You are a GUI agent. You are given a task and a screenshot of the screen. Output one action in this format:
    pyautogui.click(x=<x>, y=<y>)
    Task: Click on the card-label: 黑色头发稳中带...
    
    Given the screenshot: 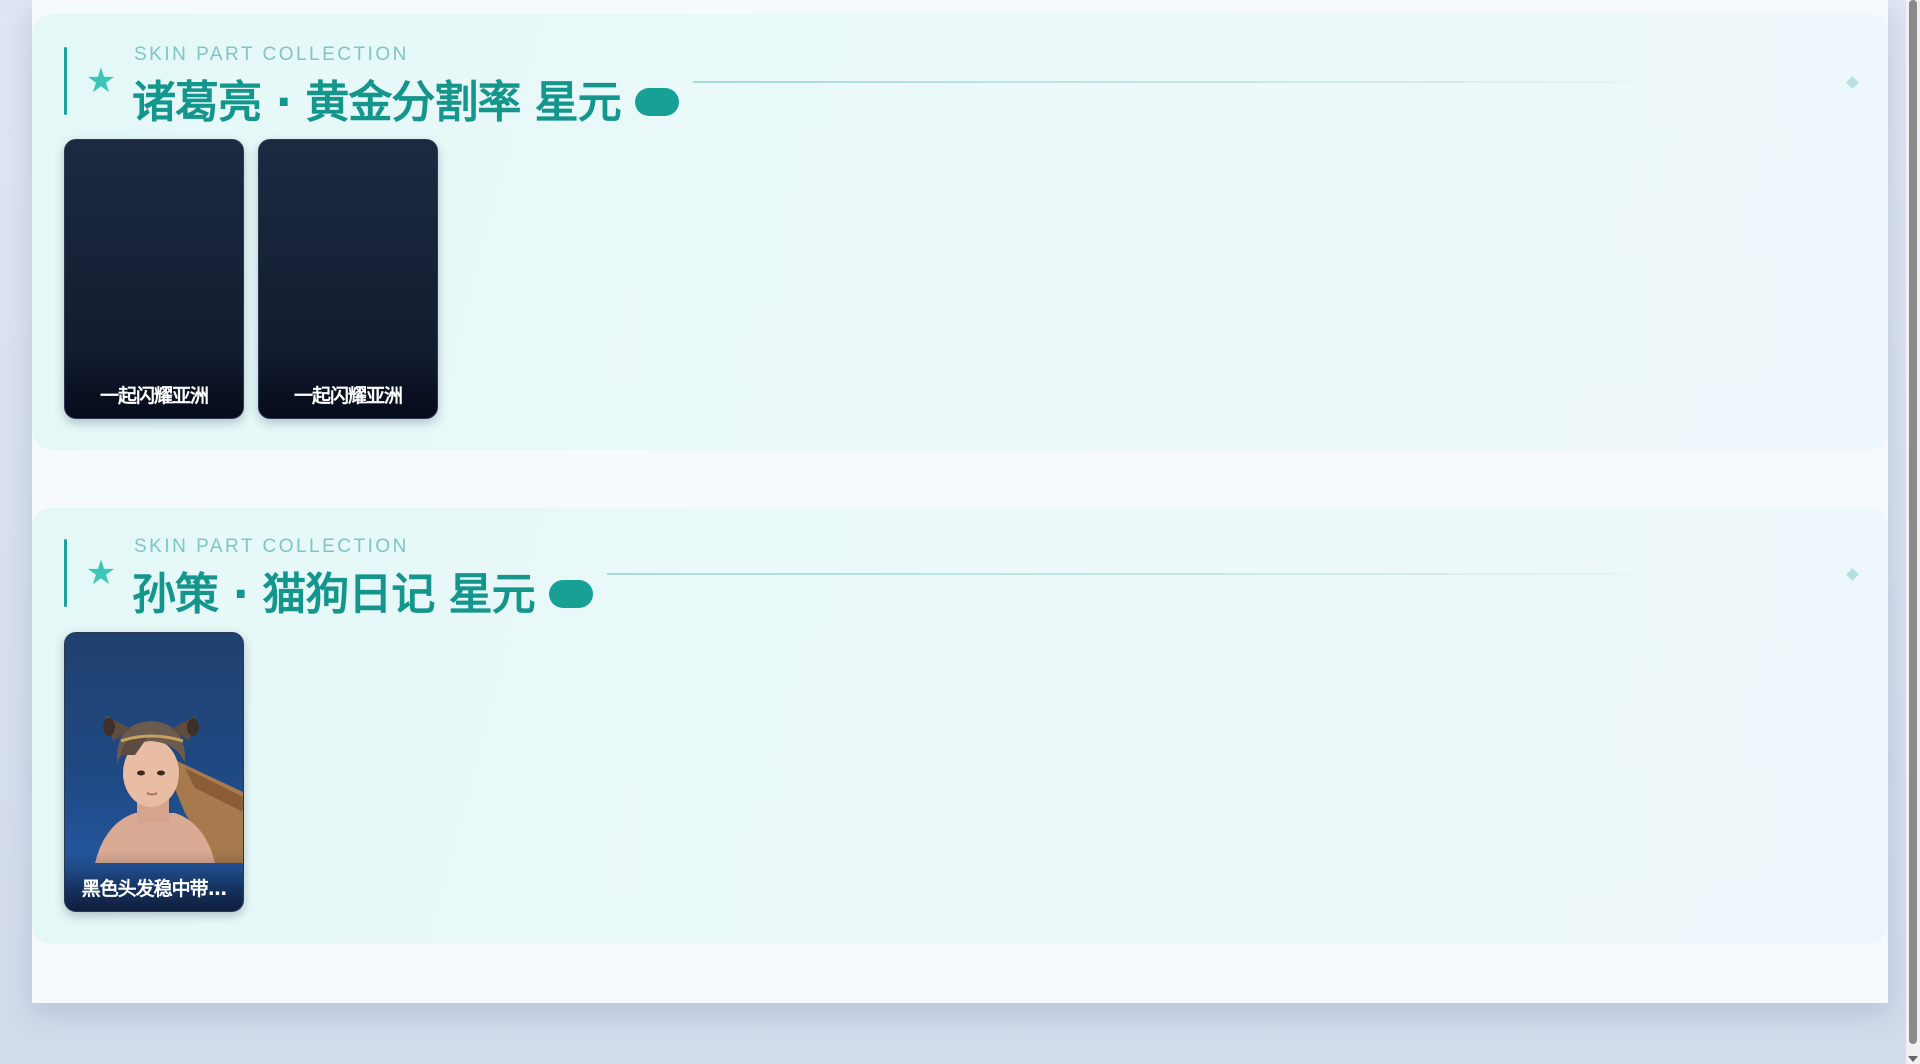 What is the action you would take?
    pyautogui.click(x=154, y=889)
    